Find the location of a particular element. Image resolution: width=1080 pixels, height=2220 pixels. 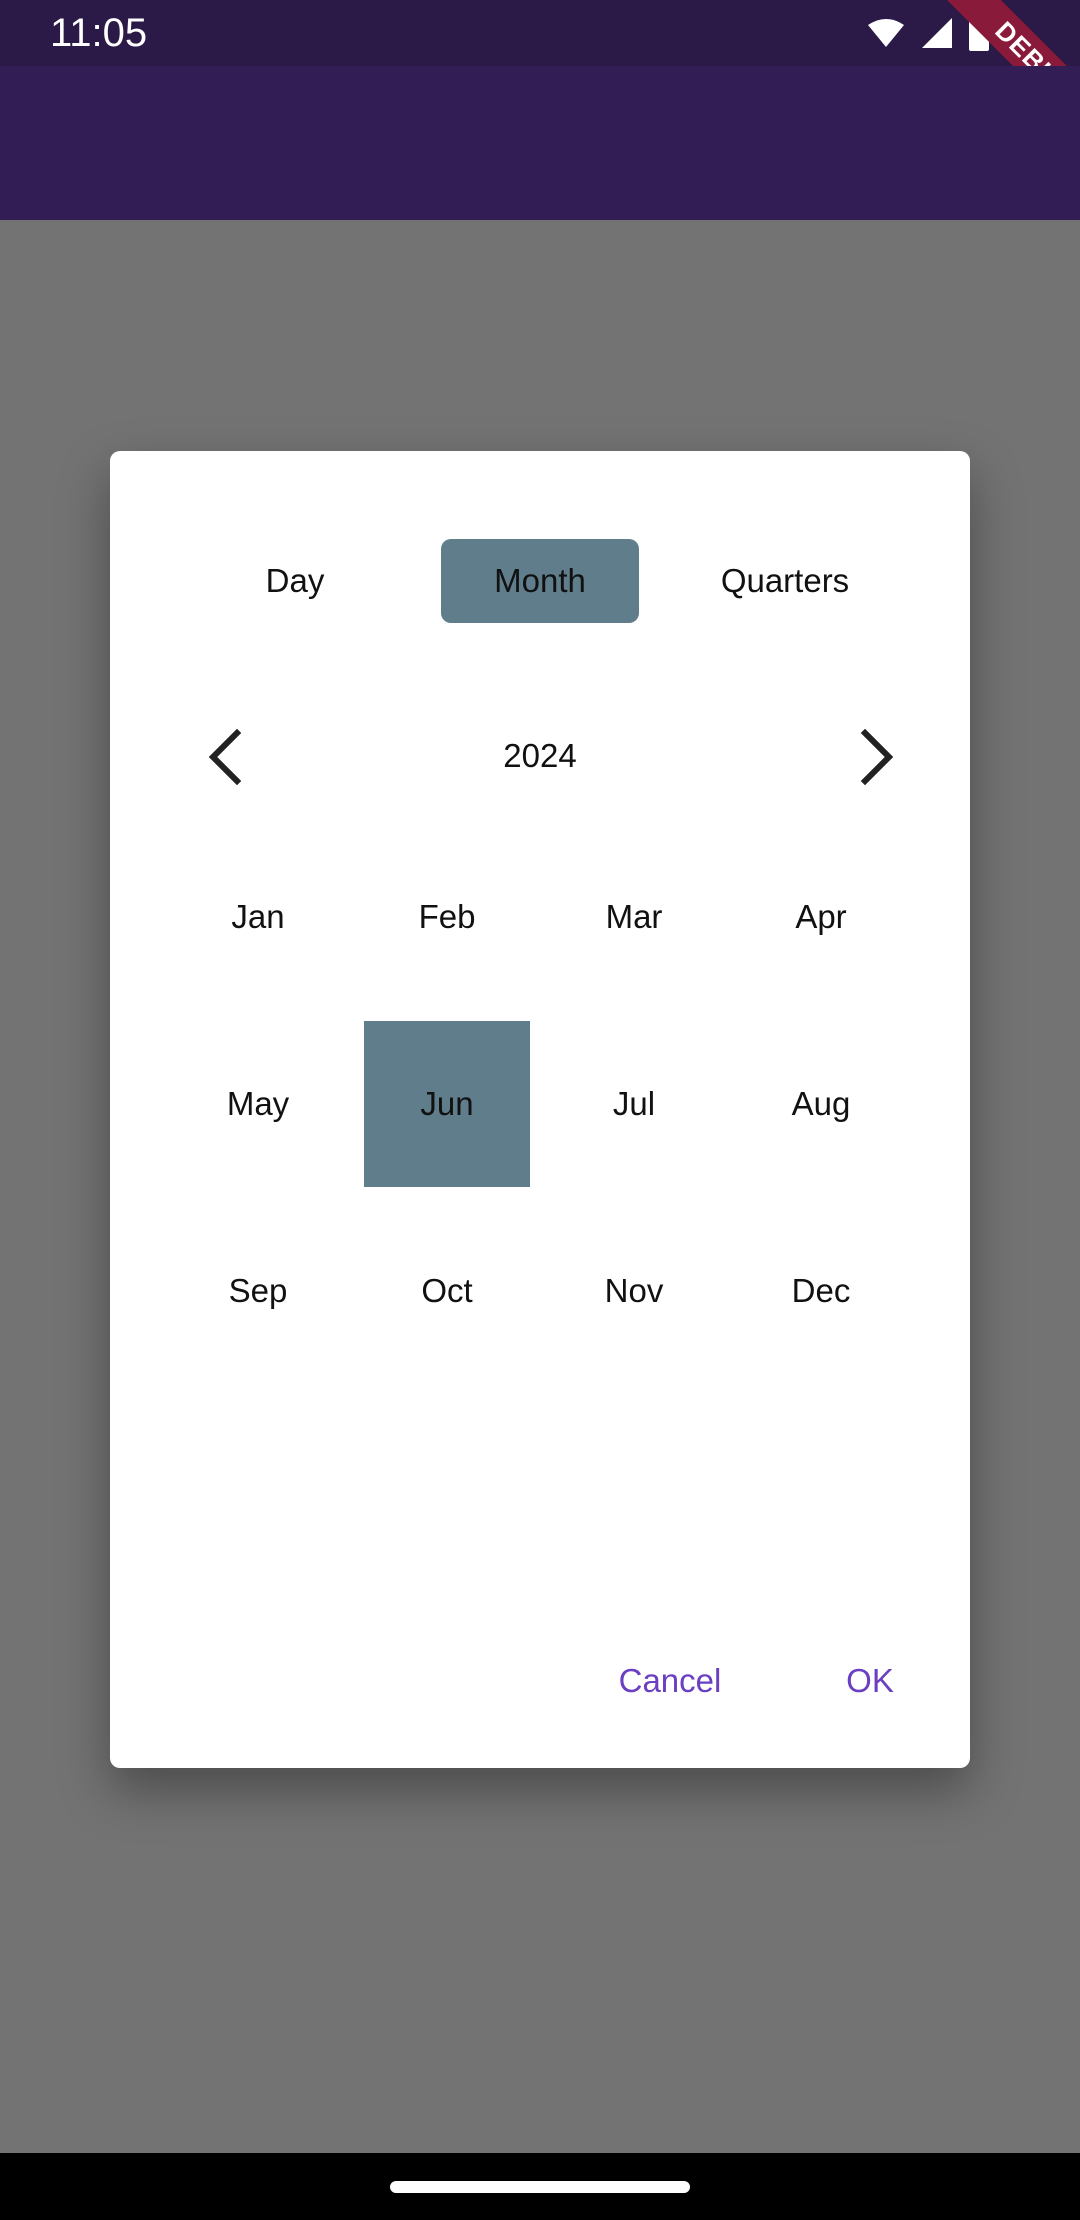

month-cell-oct: Oct is located at coordinates (447, 1291).